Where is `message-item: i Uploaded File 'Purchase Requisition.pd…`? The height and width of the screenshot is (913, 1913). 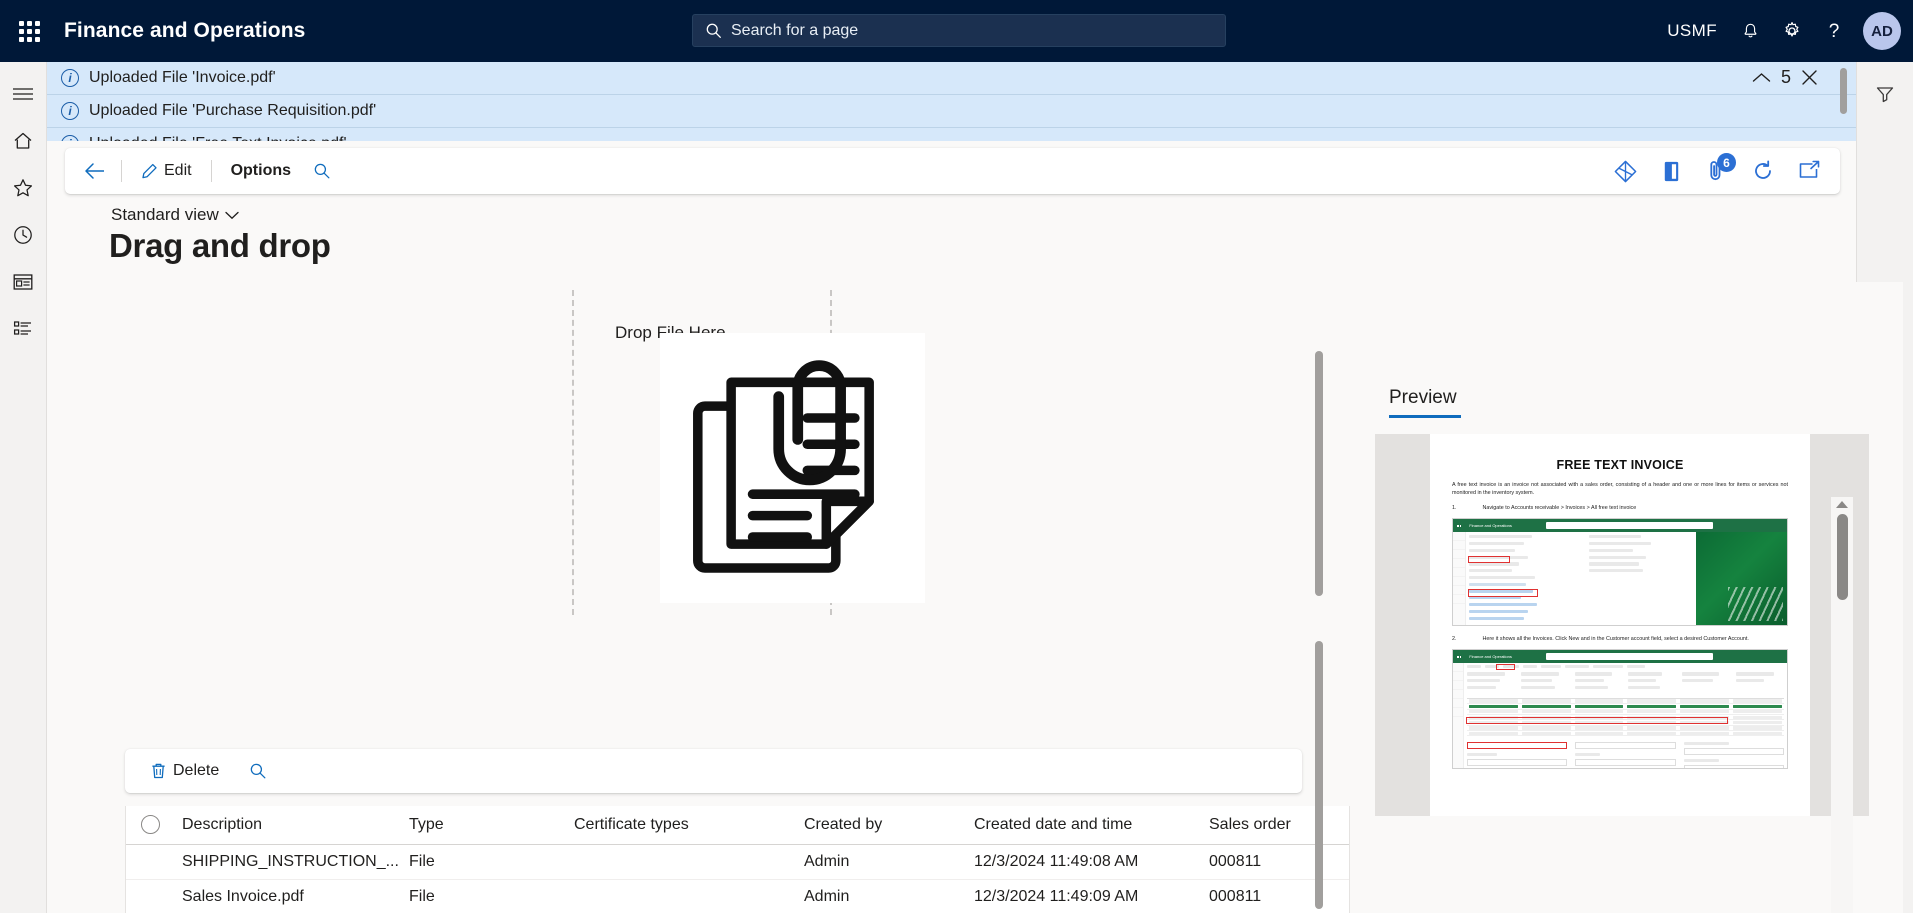 message-item: i Uploaded File 'Purchase Requisition.pd… is located at coordinates (951, 111).